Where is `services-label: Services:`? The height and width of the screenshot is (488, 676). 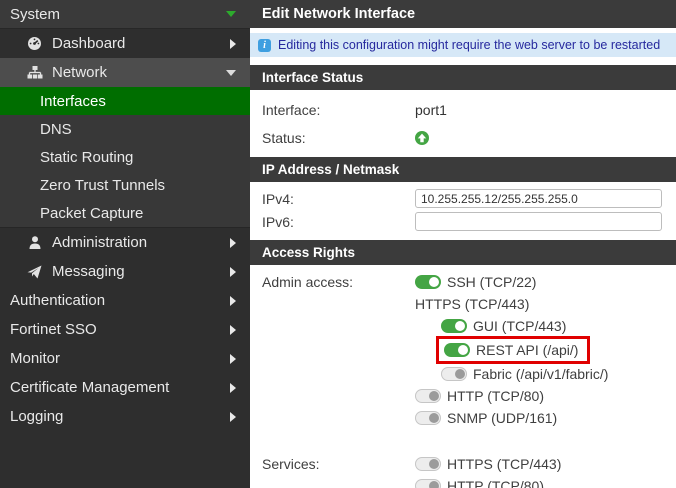 services-label: Services: is located at coordinates (291, 464).